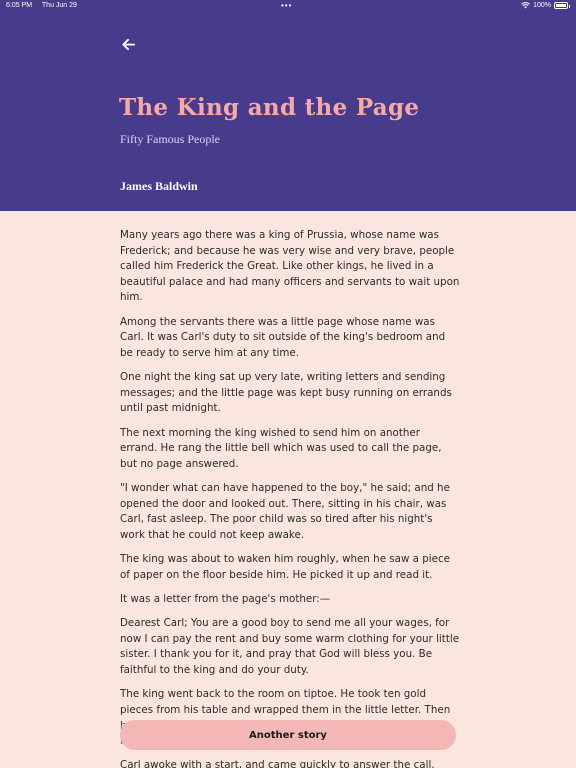  I want to click on status-time: 6:05 PM, so click(19, 5).